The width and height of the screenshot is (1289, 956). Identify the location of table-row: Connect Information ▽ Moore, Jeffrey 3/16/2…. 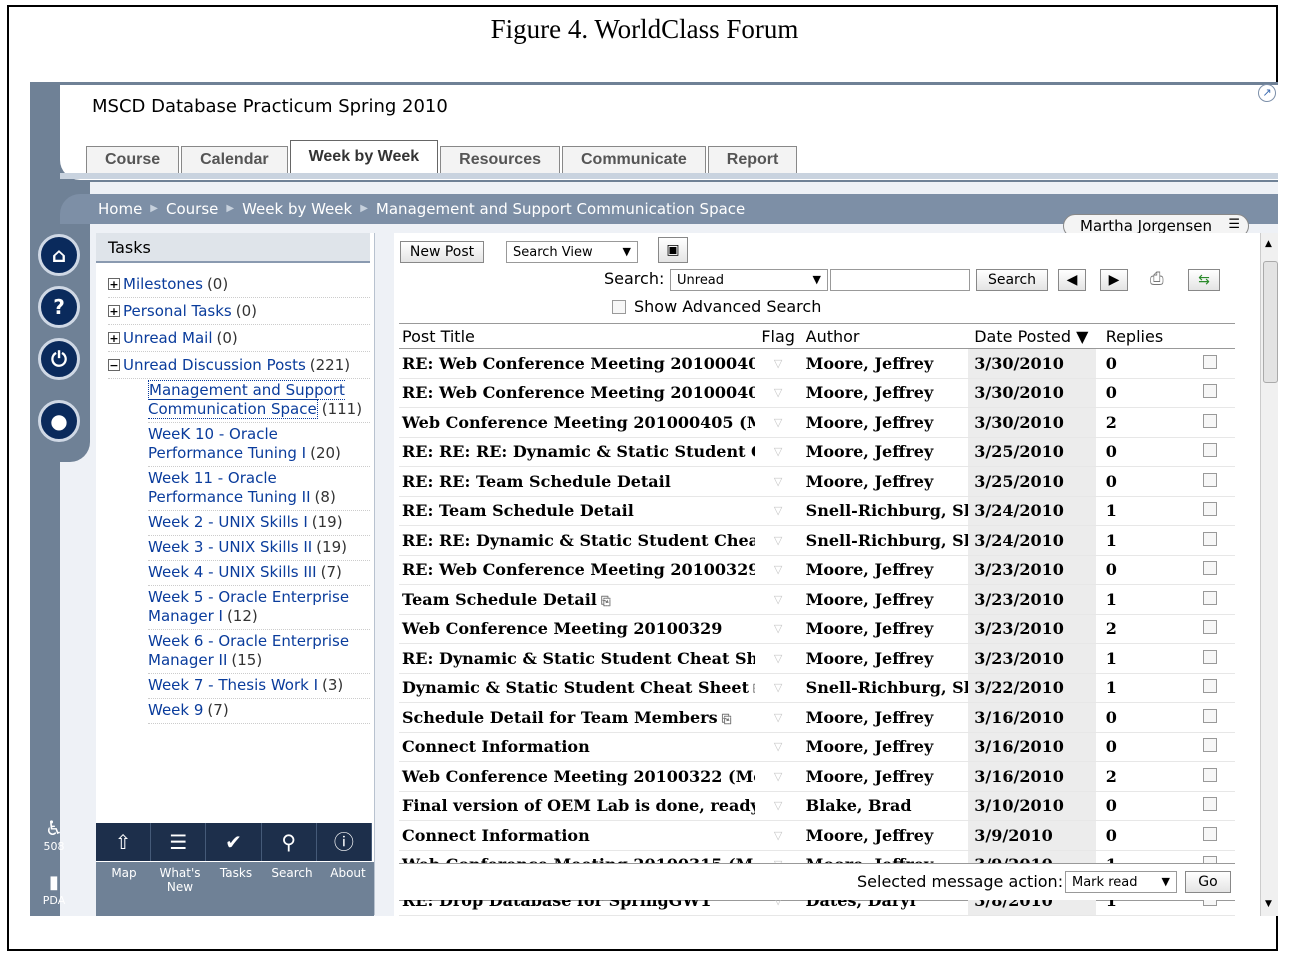
(817, 747).